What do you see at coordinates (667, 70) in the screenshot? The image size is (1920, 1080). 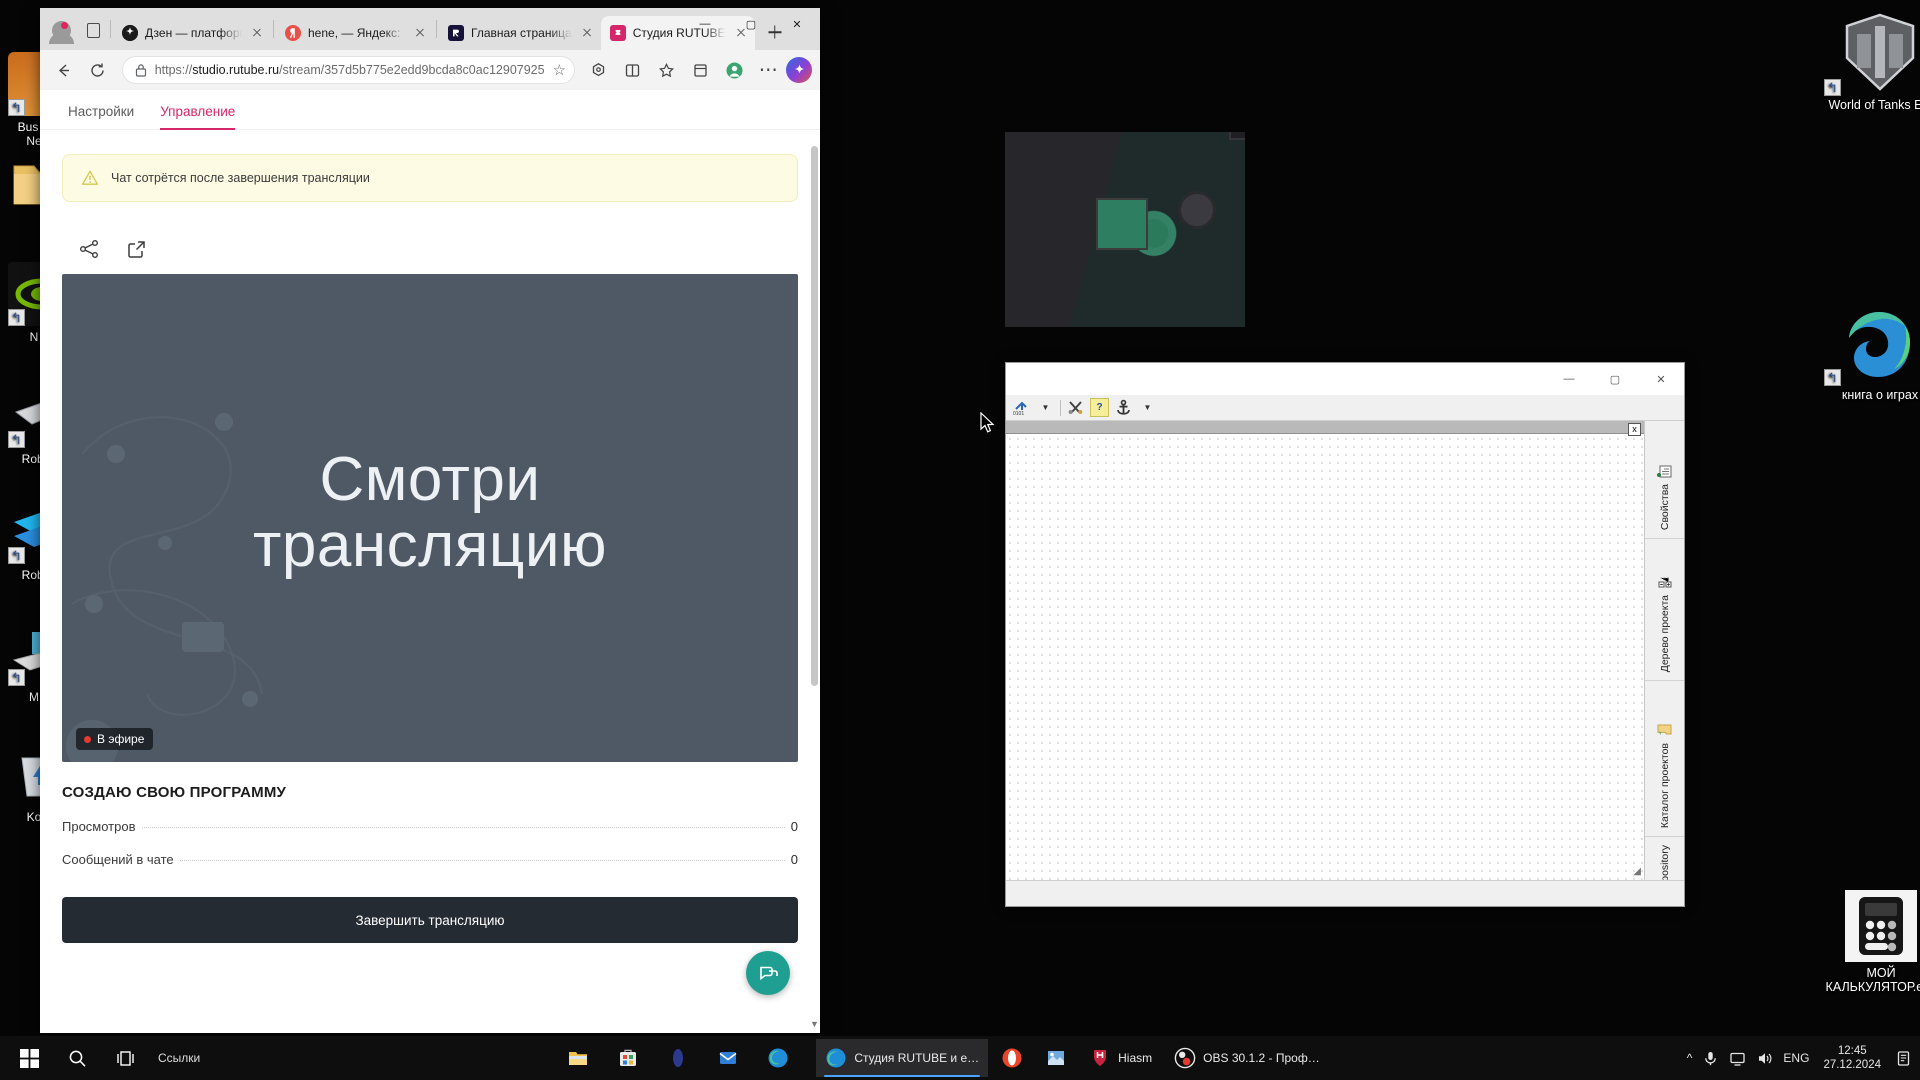 I see `favorites-icon` at bounding box center [667, 70].